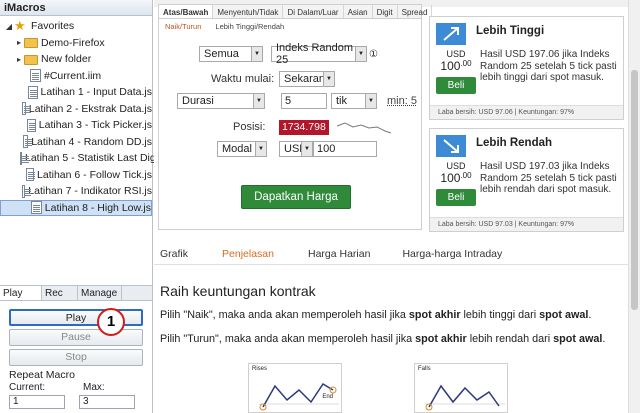 This screenshot has height=413, width=640. Describe the element at coordinates (345, 149) in the screenshot. I see `amount-input: 100` at that location.